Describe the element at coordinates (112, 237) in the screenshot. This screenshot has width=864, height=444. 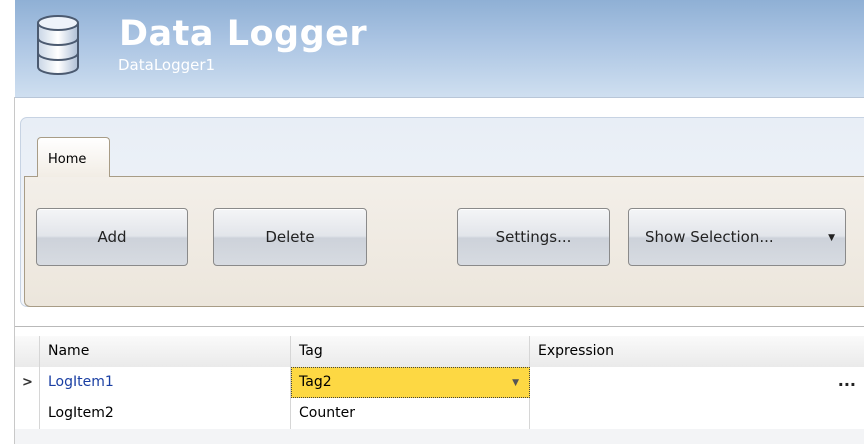
I see `add-button: Add` at that location.